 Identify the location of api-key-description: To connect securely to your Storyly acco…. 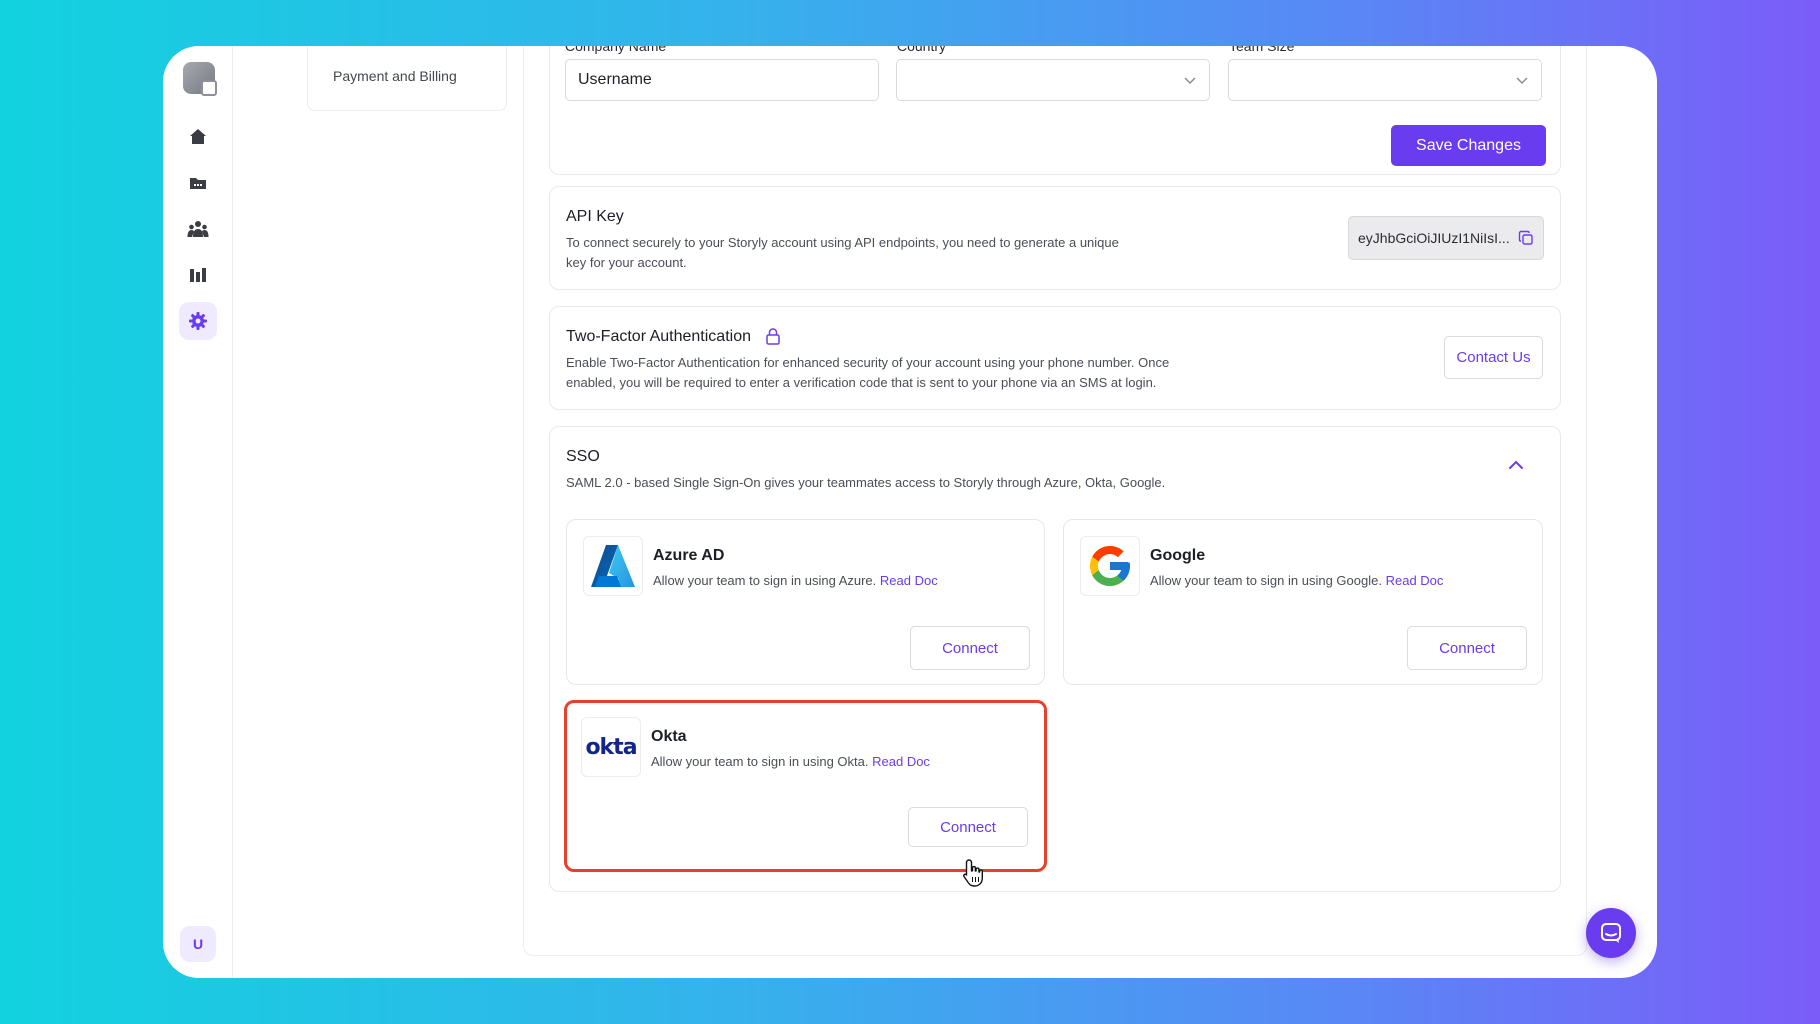
(842, 252).